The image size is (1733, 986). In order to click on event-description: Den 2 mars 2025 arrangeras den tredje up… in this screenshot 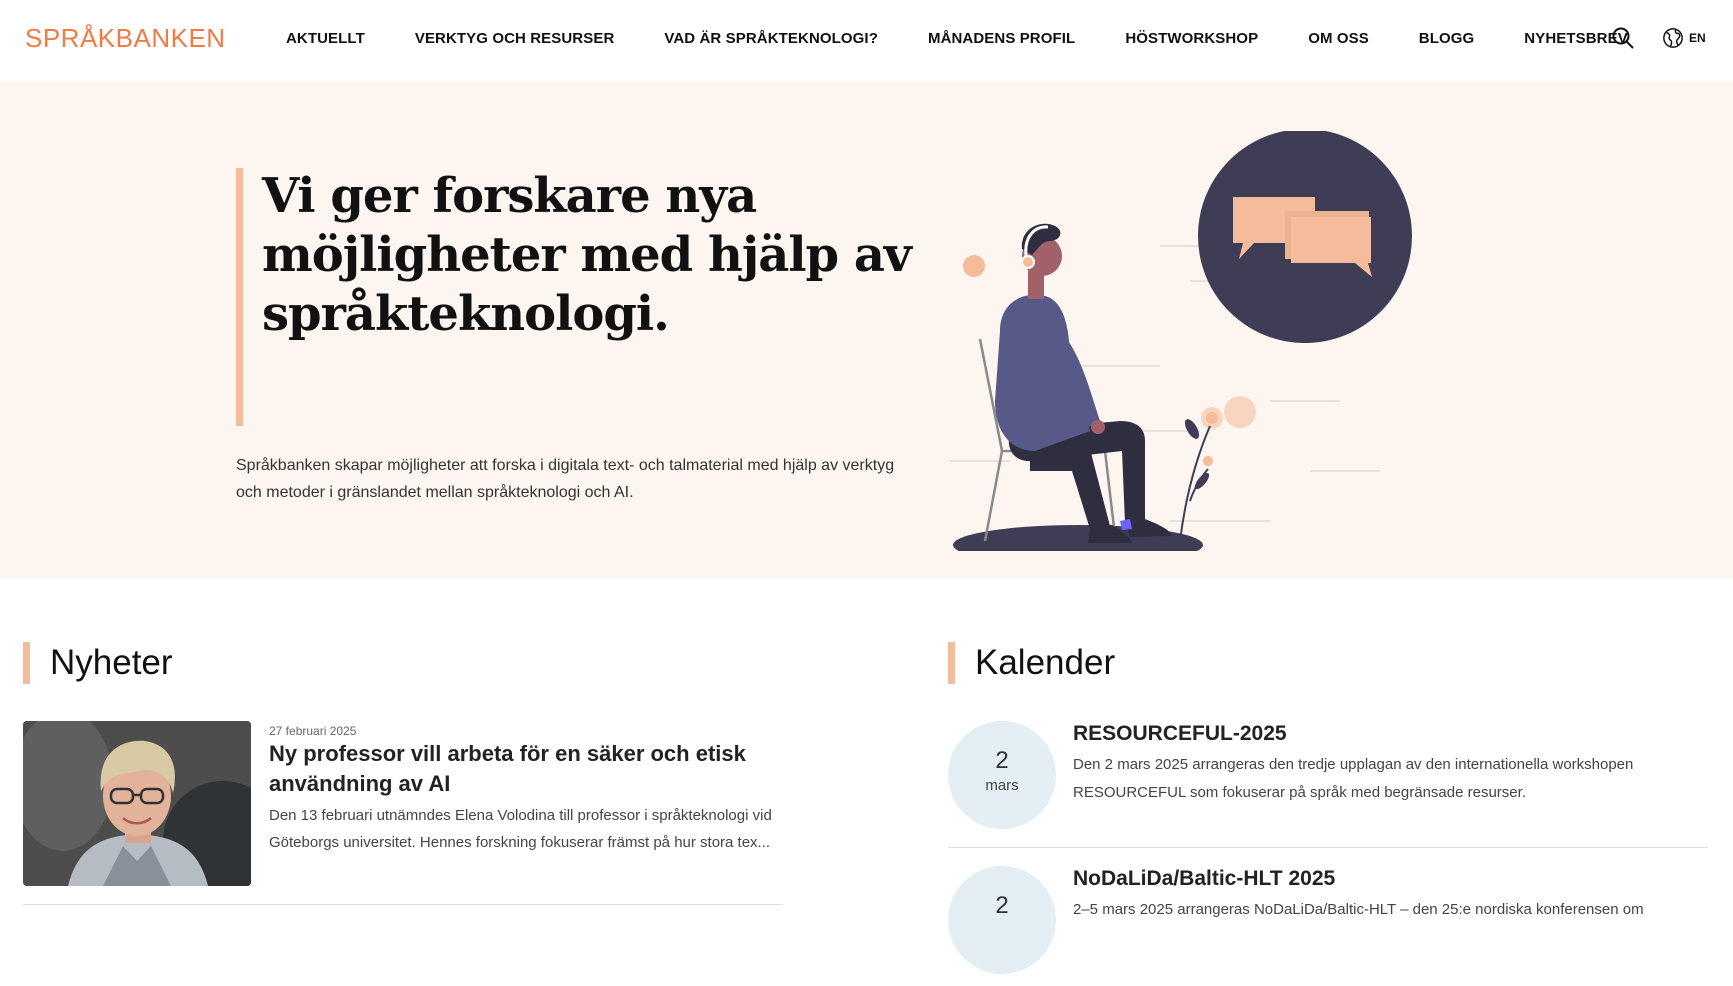, I will do `click(1353, 778)`.